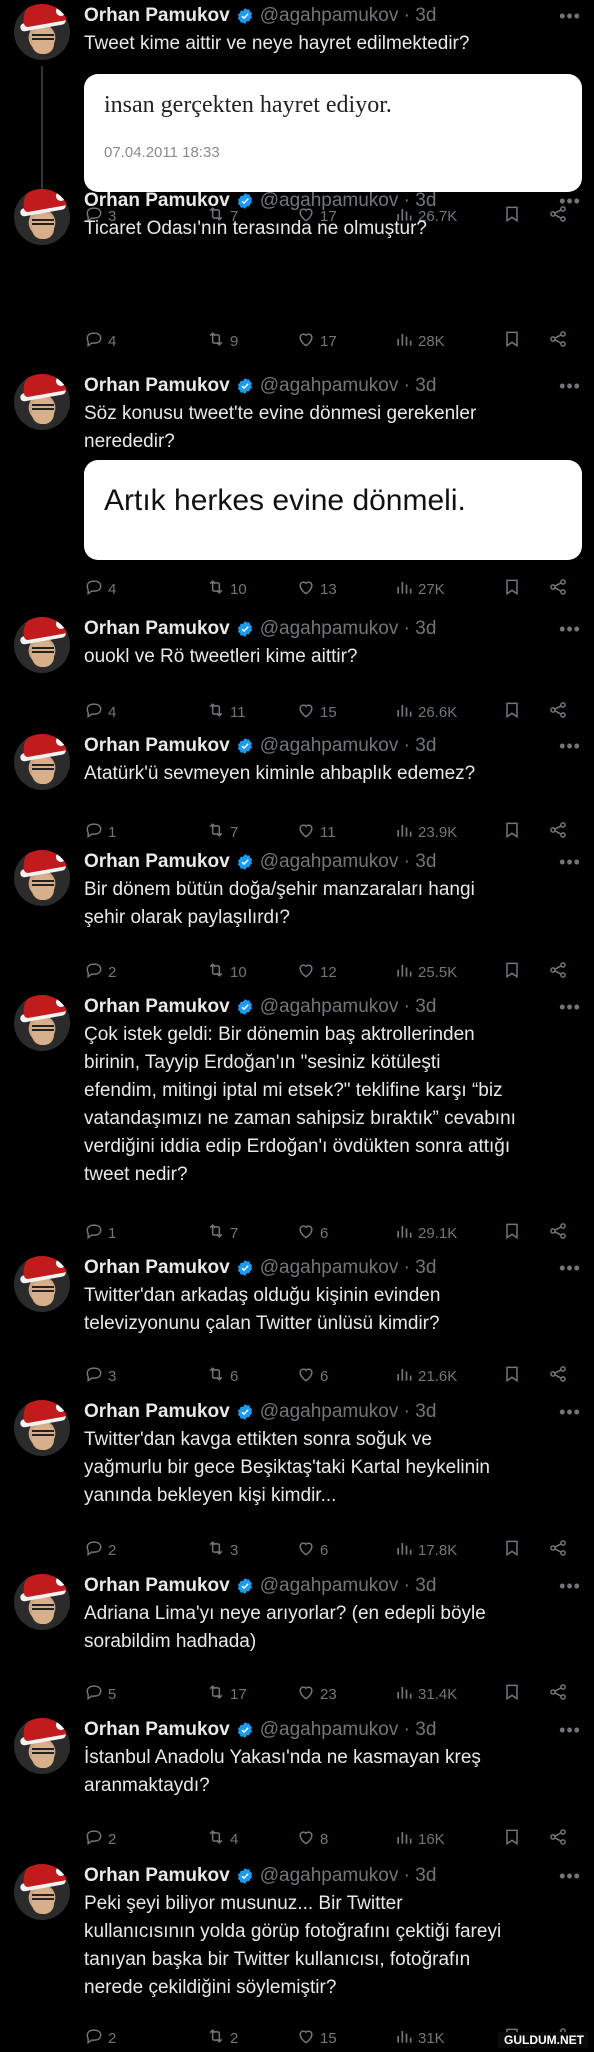 This screenshot has width=594, height=2052. I want to click on retweet-button: 7, so click(222, 1233).